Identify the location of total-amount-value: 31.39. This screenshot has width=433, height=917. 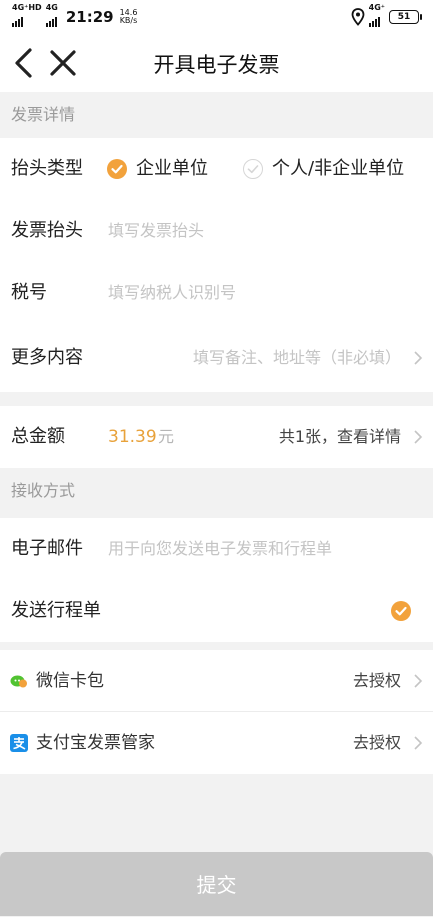
(132, 437).